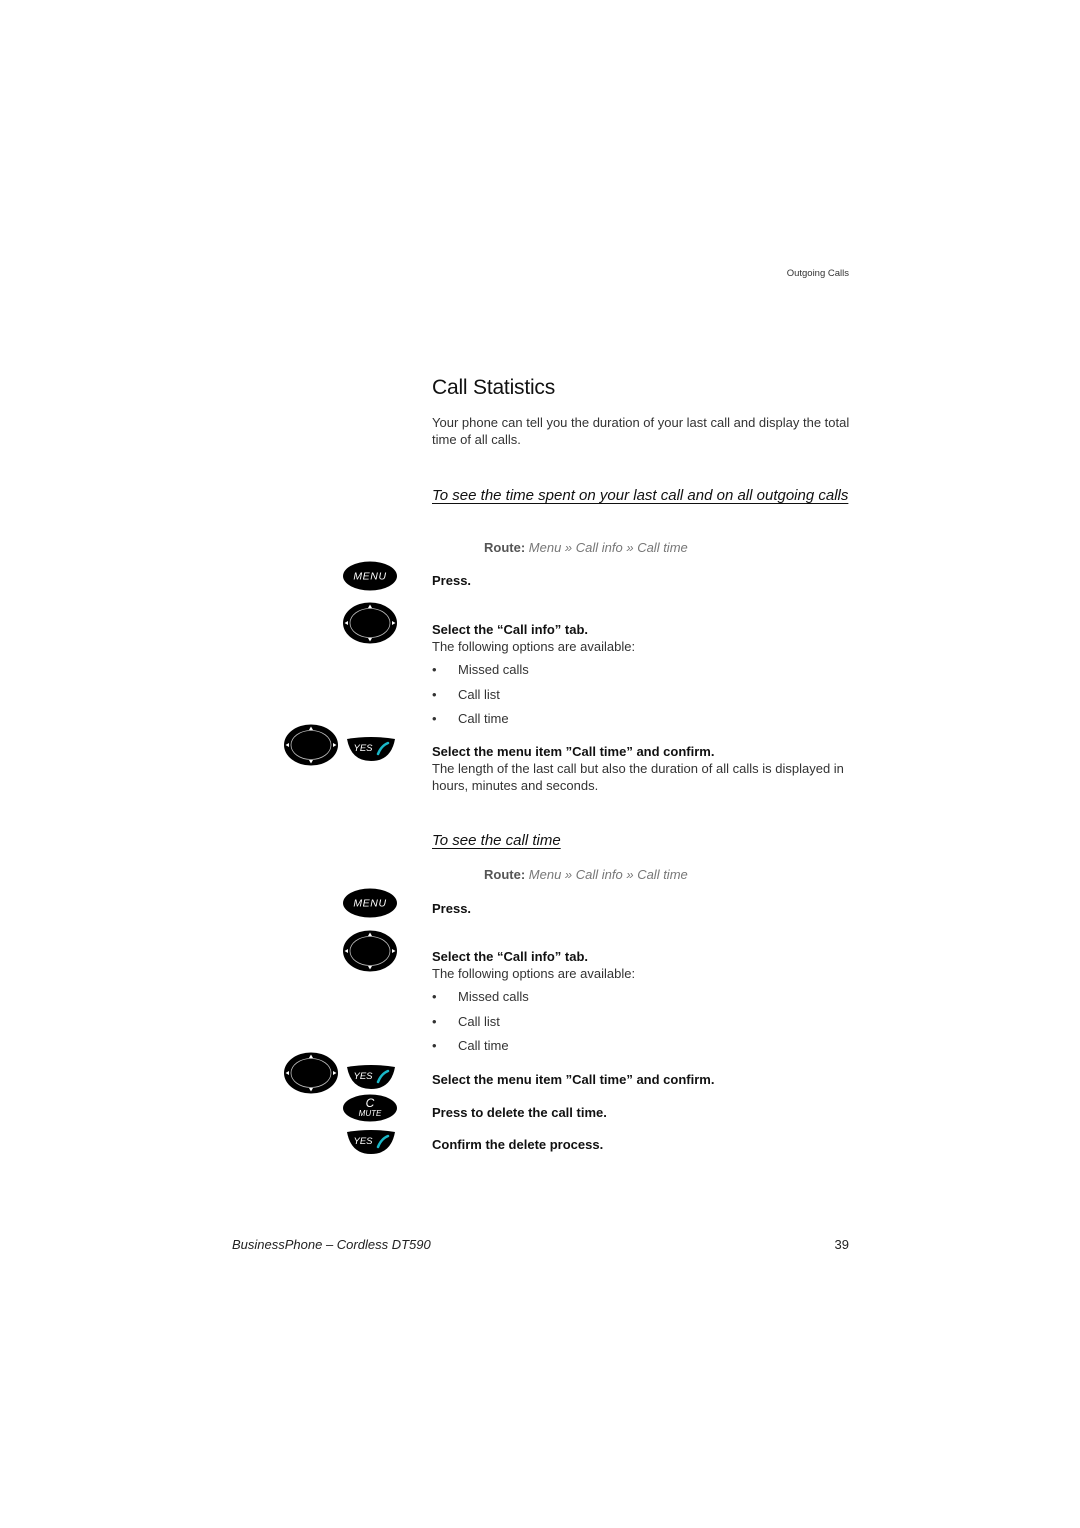  Describe the element at coordinates (841, 1244) in the screenshot. I see `page-number: 39` at that location.